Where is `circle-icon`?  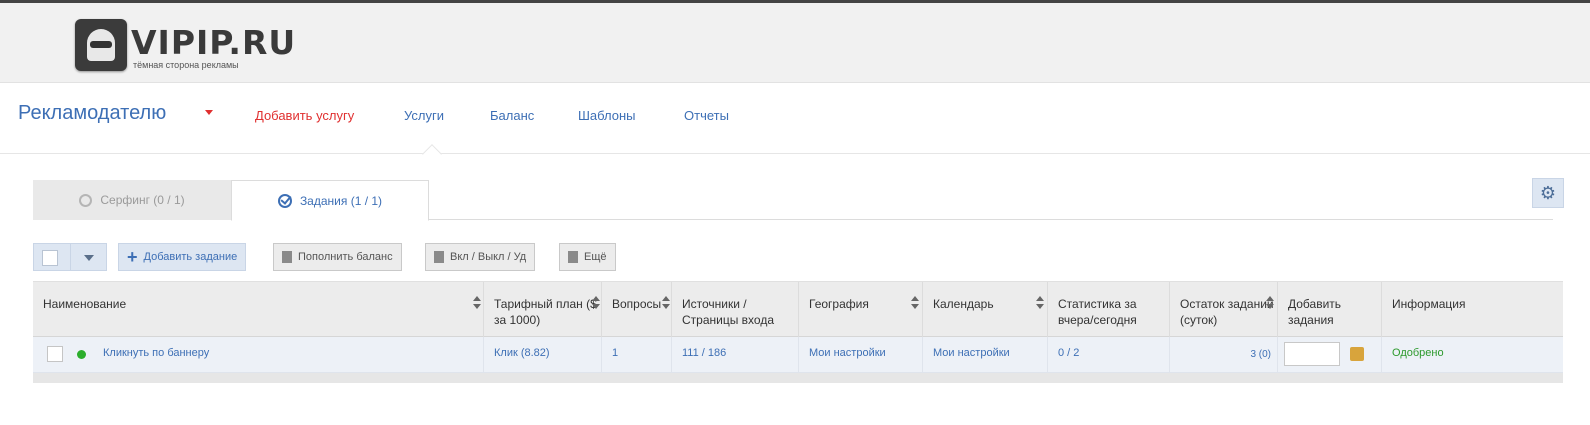
circle-icon is located at coordinates (86, 200).